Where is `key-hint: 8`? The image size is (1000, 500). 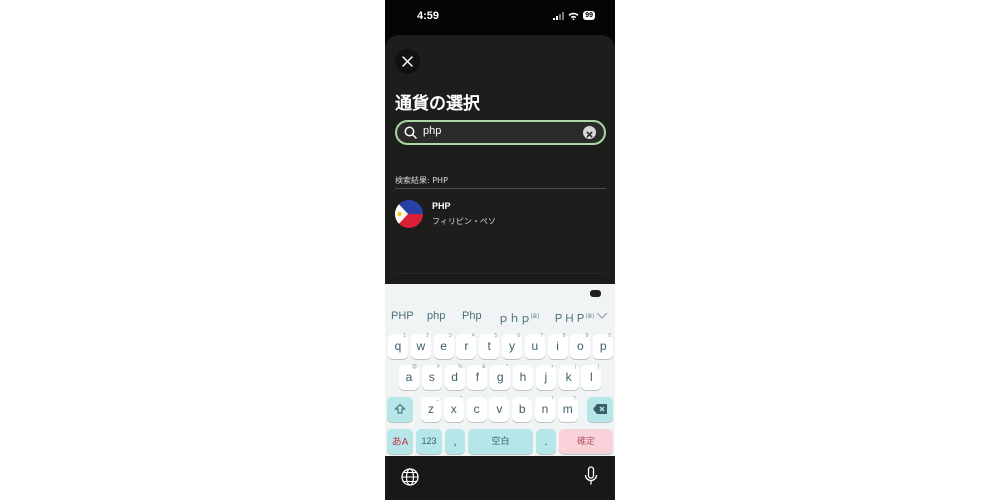 key-hint: 8 is located at coordinates (564, 336).